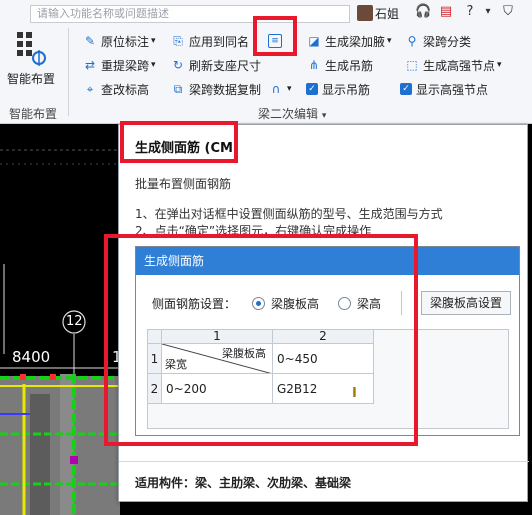  What do you see at coordinates (387, 13) in the screenshot?
I see `username: 石姐` at bounding box center [387, 13].